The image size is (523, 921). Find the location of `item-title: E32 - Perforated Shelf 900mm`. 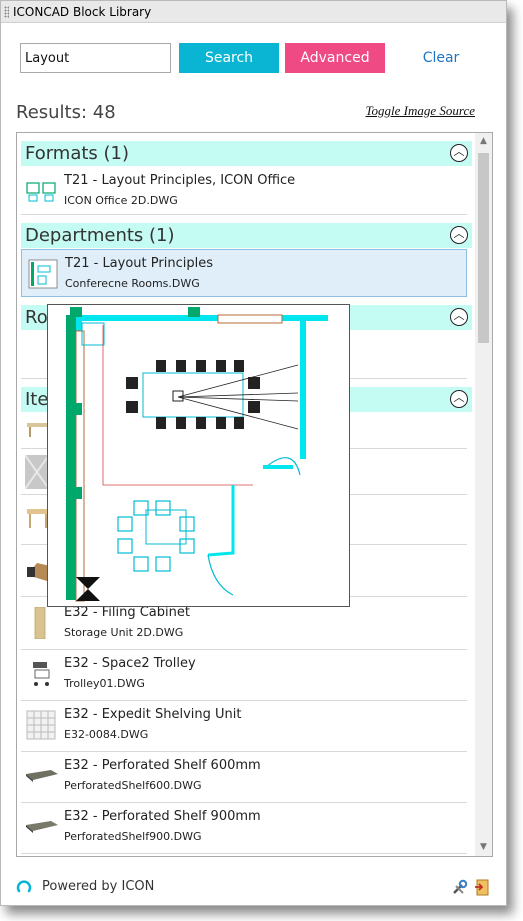

item-title: E32 - Perforated Shelf 900mm is located at coordinates (162, 816).